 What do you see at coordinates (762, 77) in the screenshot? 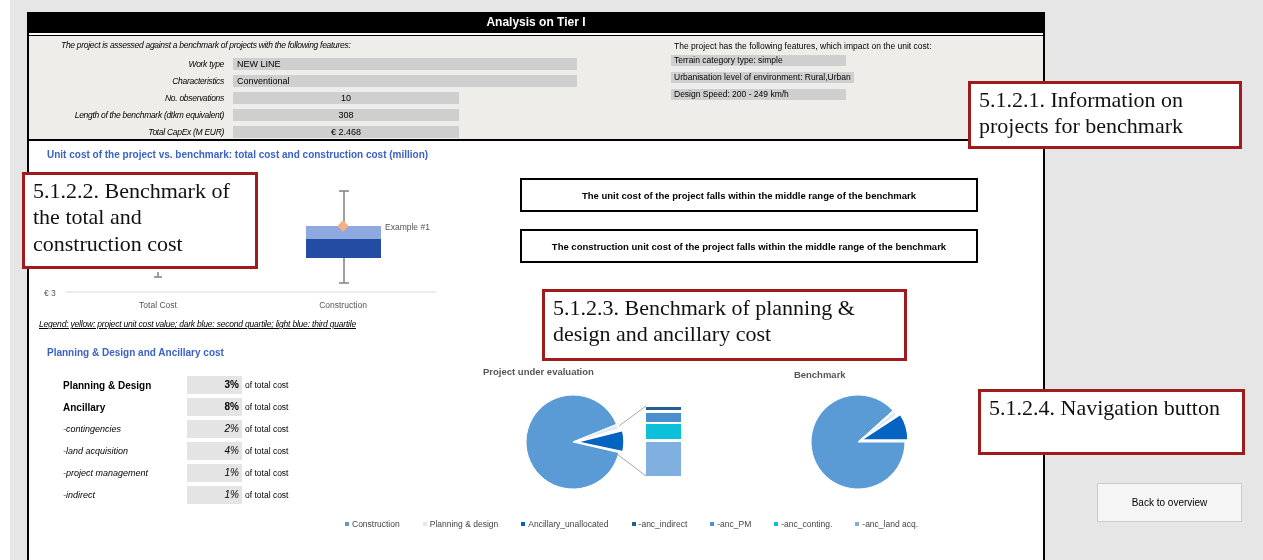
I see `project-feature: Urbanisation level of environment: Rural,Urban` at bounding box center [762, 77].